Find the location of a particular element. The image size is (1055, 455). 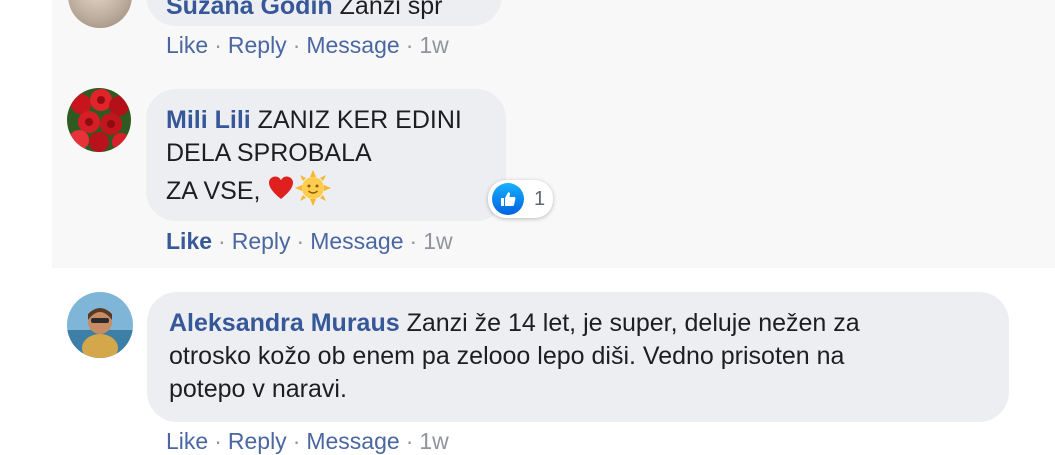

comment-author: Aleksandra Muraus is located at coordinates (284, 323).